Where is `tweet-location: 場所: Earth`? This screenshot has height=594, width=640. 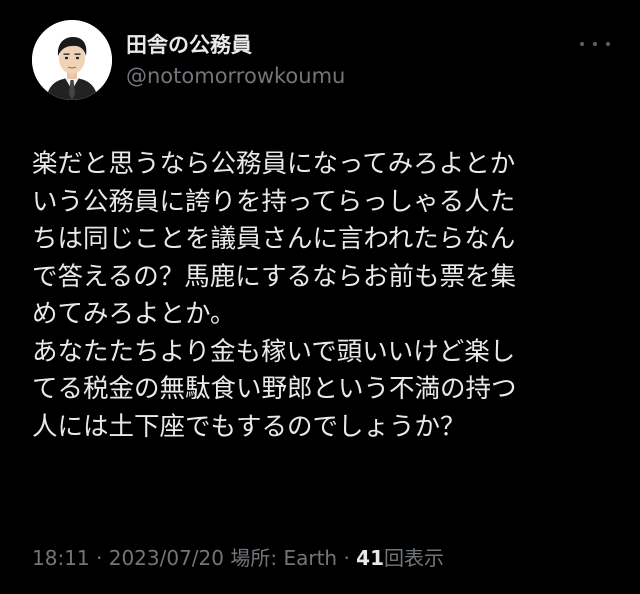 tweet-location: 場所: Earth is located at coordinates (284, 558).